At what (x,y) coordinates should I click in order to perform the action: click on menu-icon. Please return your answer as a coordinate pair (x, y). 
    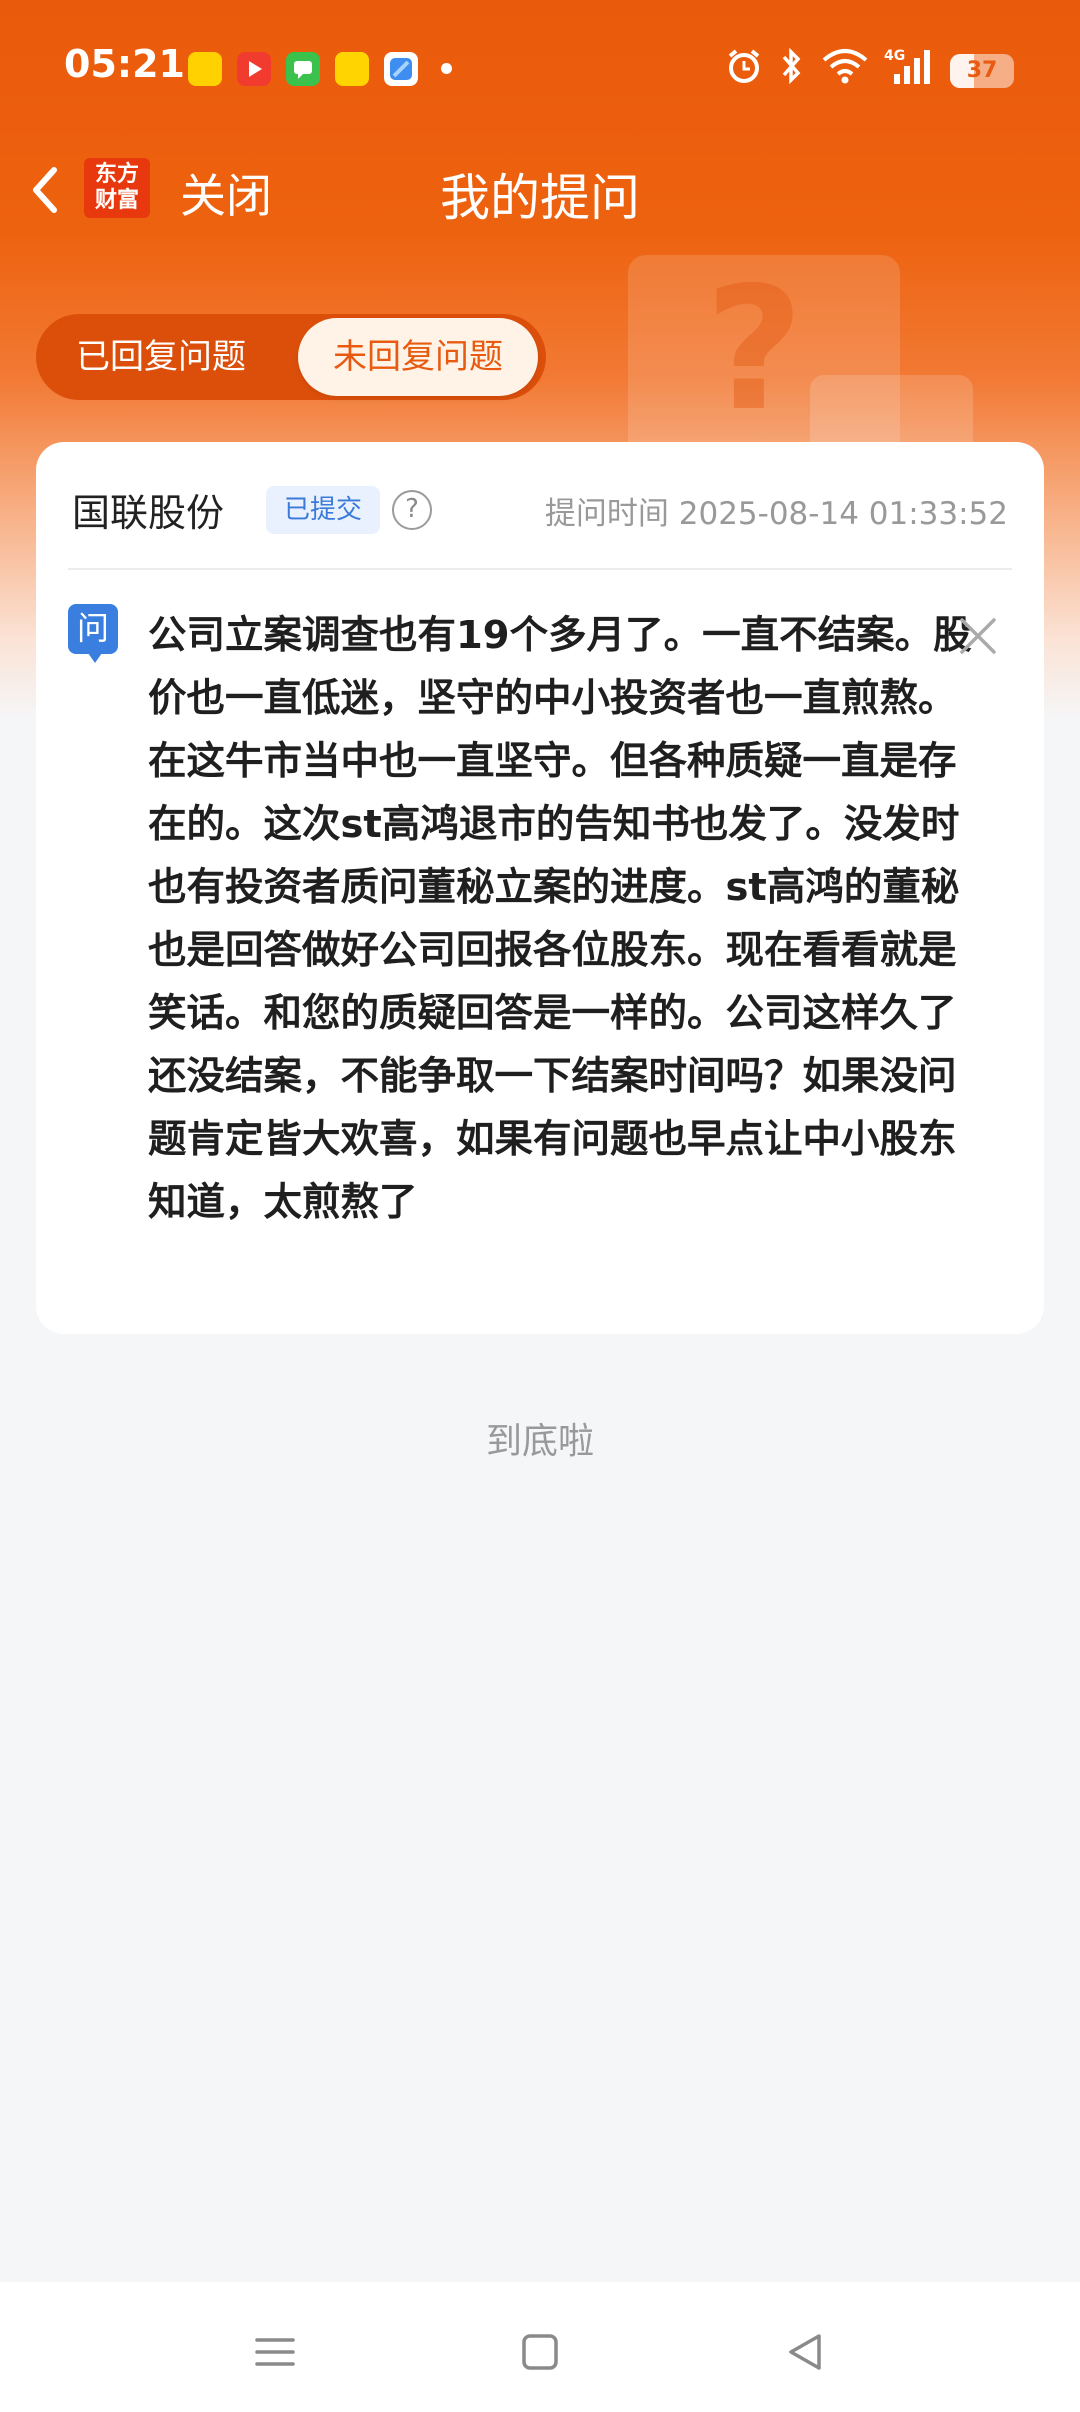
    Looking at the image, I should click on (275, 2352).